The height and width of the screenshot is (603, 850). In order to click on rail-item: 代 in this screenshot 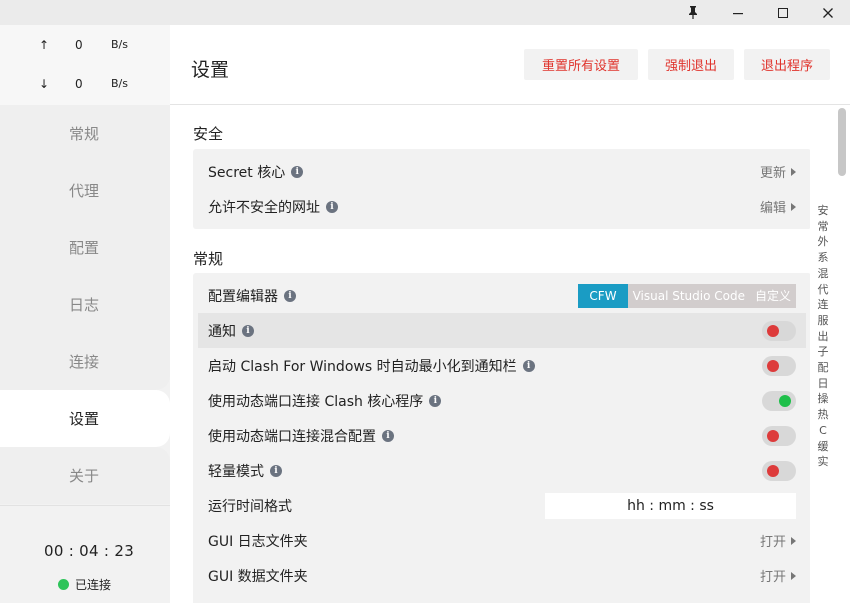, I will do `click(823, 290)`.